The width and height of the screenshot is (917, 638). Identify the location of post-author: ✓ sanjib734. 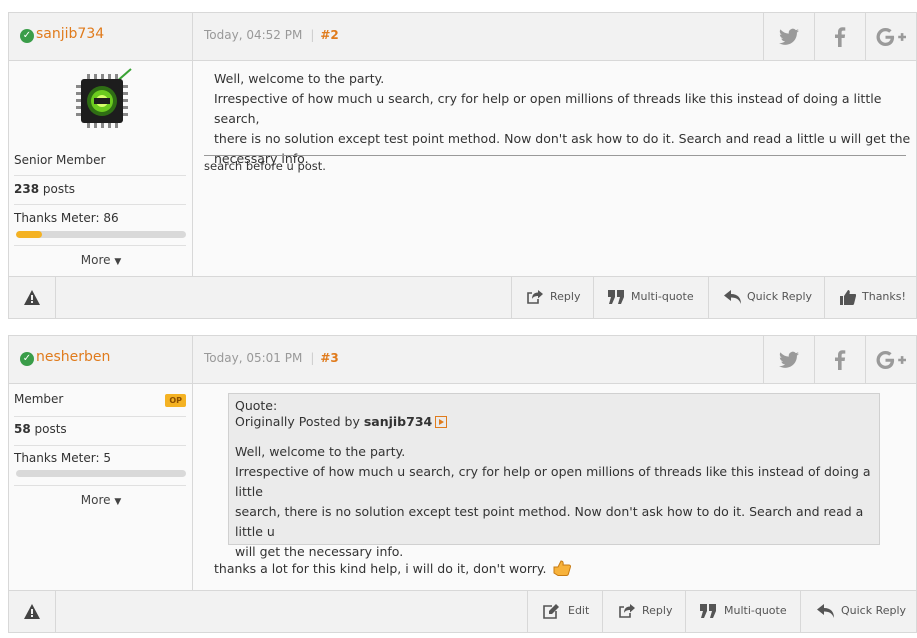
(101, 37).